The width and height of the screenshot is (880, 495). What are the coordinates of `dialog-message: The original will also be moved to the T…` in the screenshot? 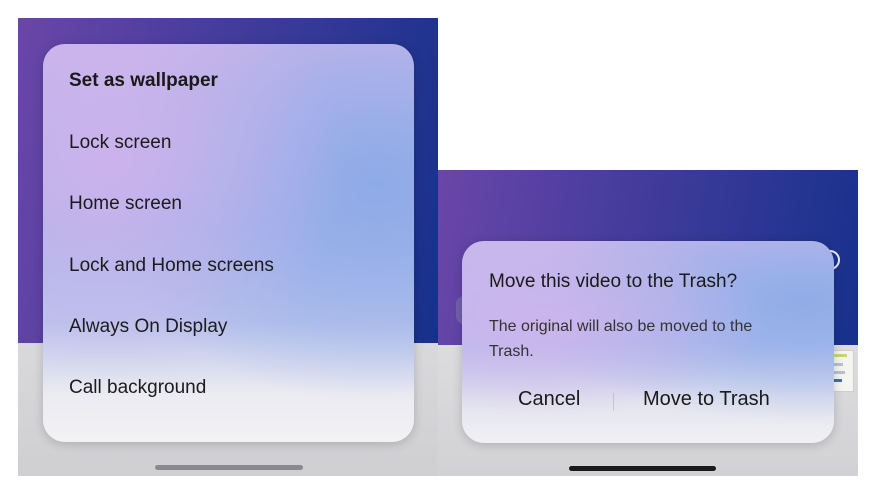 It's located at (621, 339).